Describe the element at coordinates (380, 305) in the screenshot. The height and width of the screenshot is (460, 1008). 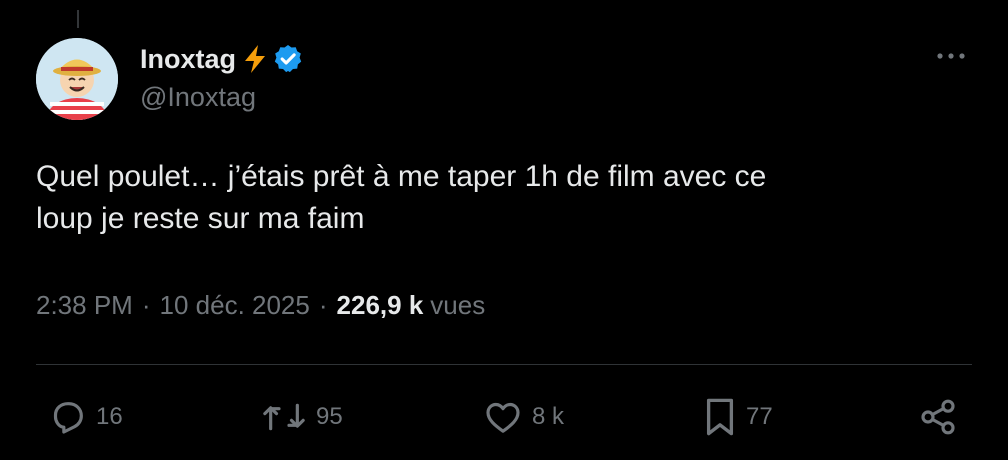
I see `views-count: 226,9 k` at that location.